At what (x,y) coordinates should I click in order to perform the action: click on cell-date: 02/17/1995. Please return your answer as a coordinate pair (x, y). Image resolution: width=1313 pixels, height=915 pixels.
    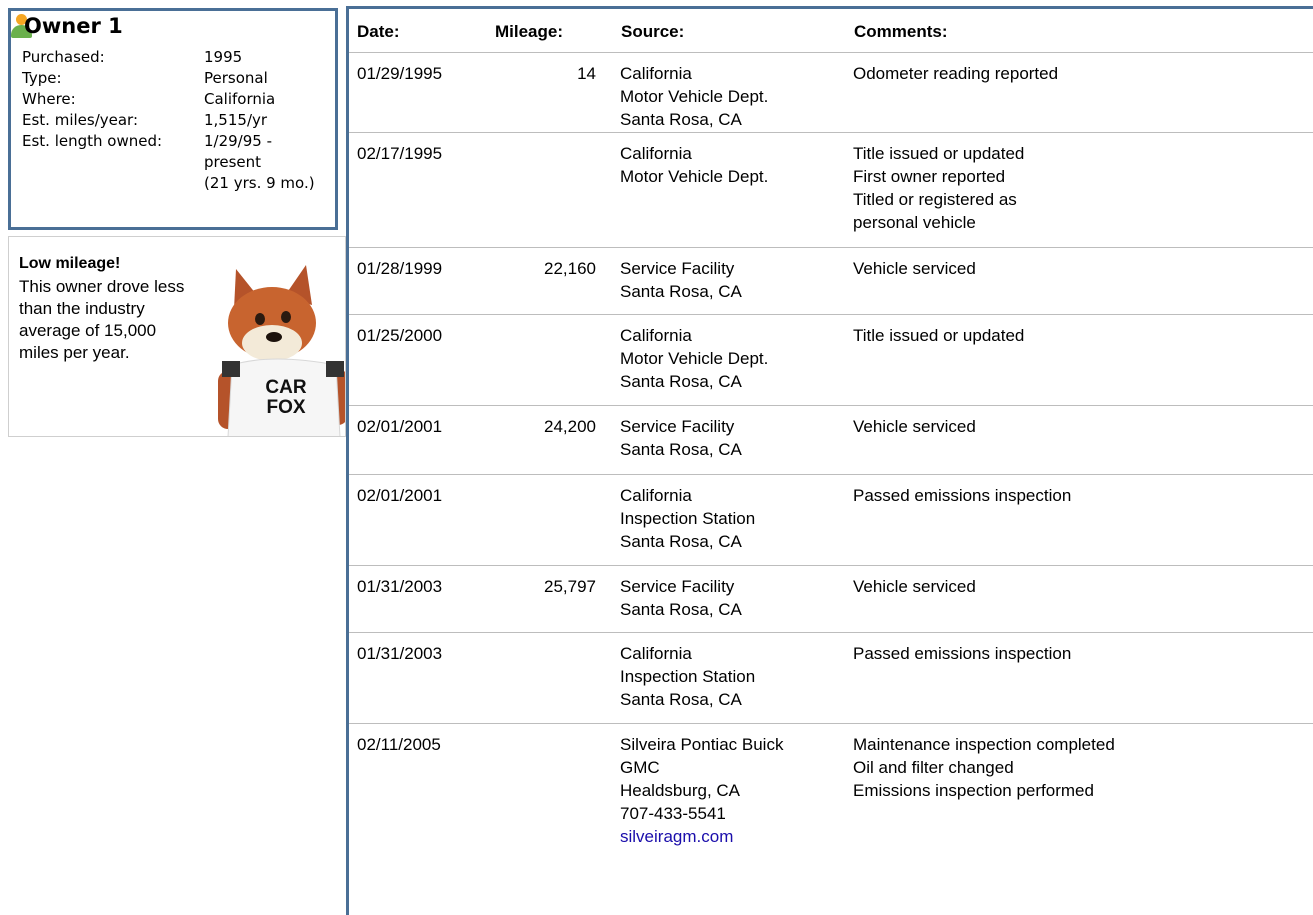
    Looking at the image, I should click on (400, 153).